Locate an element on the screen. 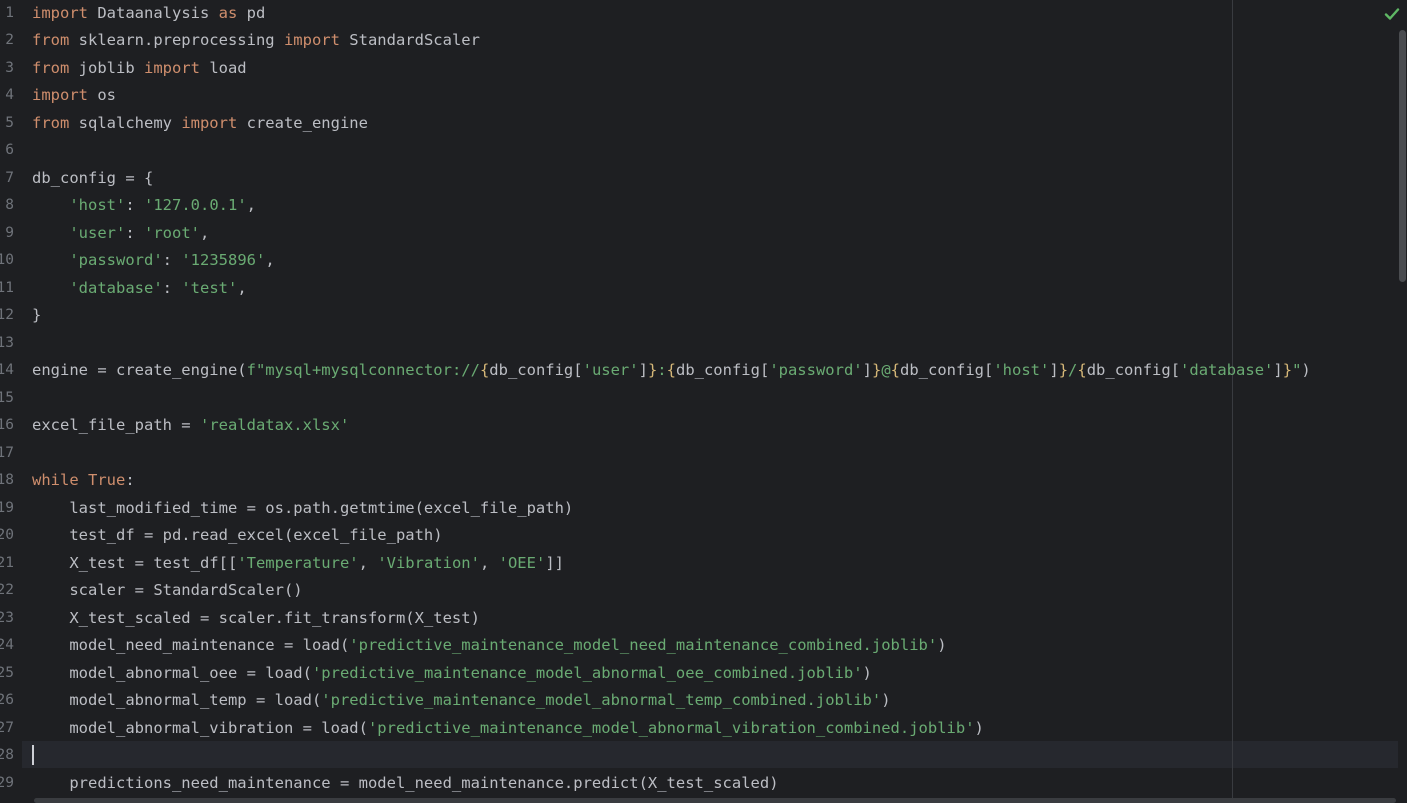 The image size is (1407, 803). string-literal: 'test' is located at coordinates (209, 288).